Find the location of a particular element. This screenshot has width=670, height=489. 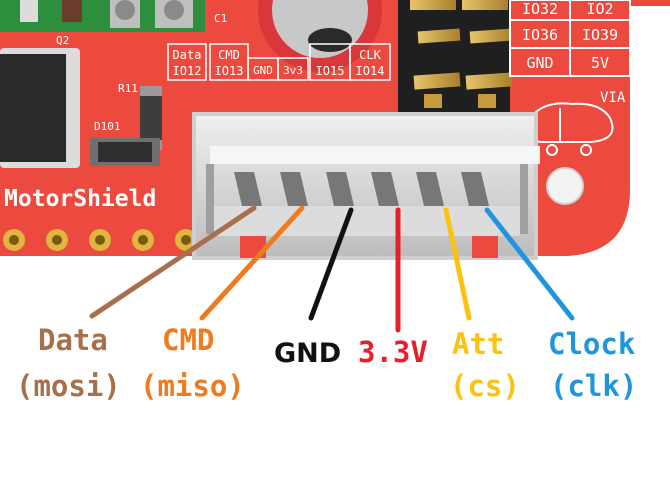

capacitor-base is located at coordinates (330, 40).